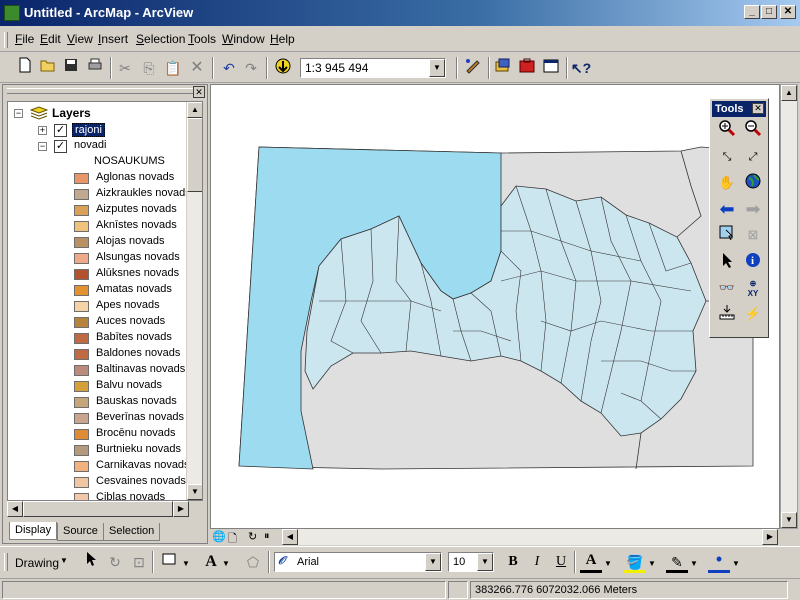  Describe the element at coordinates (97, 243) in the screenshot. I see `legend-item: Alojas novads` at that location.